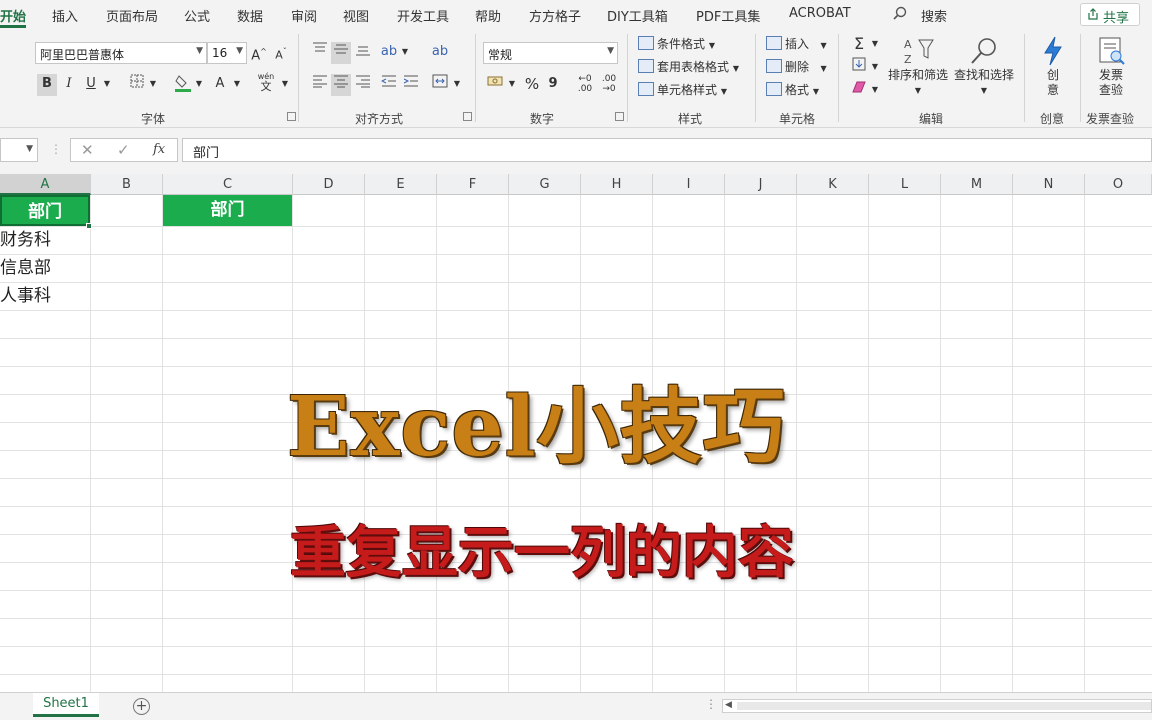 Image resolution: width=1152 pixels, height=720 pixels. Describe the element at coordinates (291, 116) in the screenshot. I see `font-dialog-launcher-icon` at that location.